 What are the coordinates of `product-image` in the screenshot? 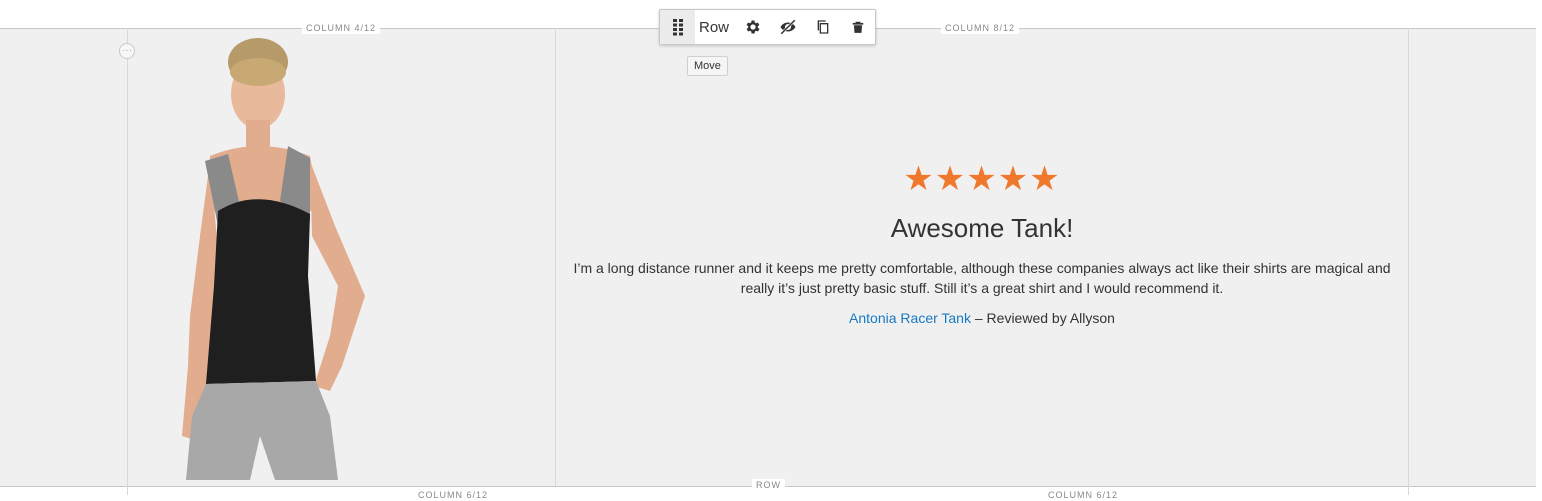 It's located at (273, 259).